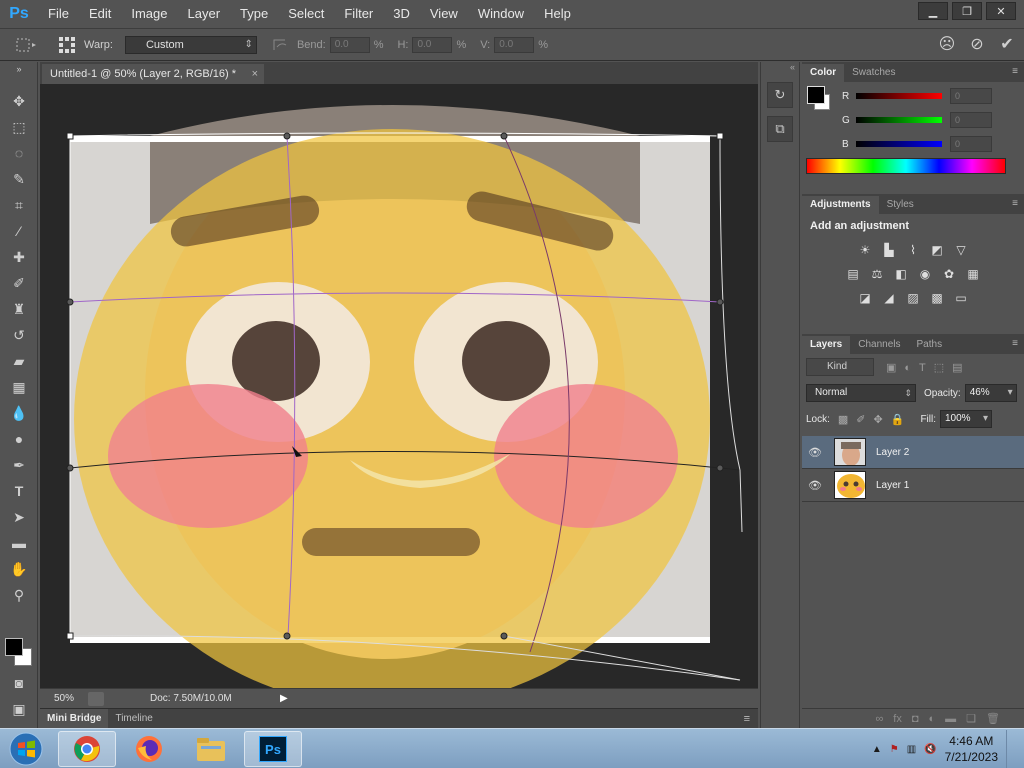  I want to click on tab-adjustments: Adjustments, so click(840, 205).